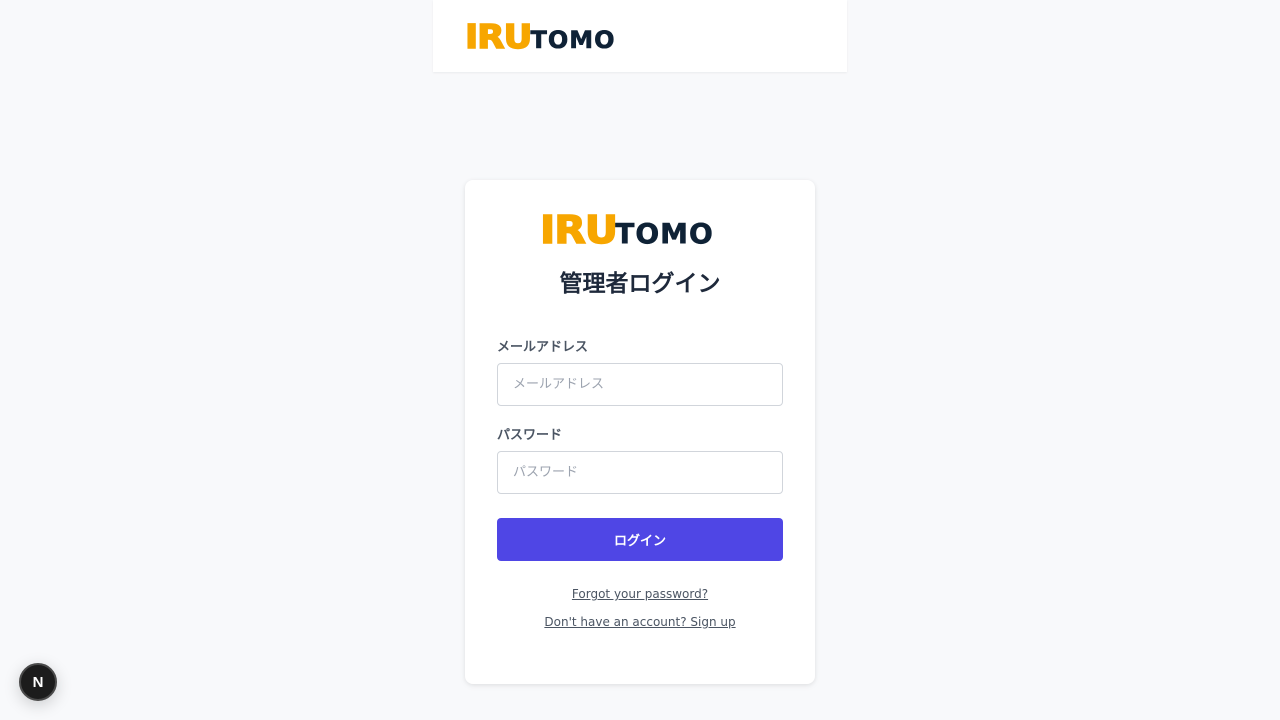 The height and width of the screenshot is (720, 1280). Describe the element at coordinates (573, 39) in the screenshot. I see `header-logo-tomo: TOMO` at that location.